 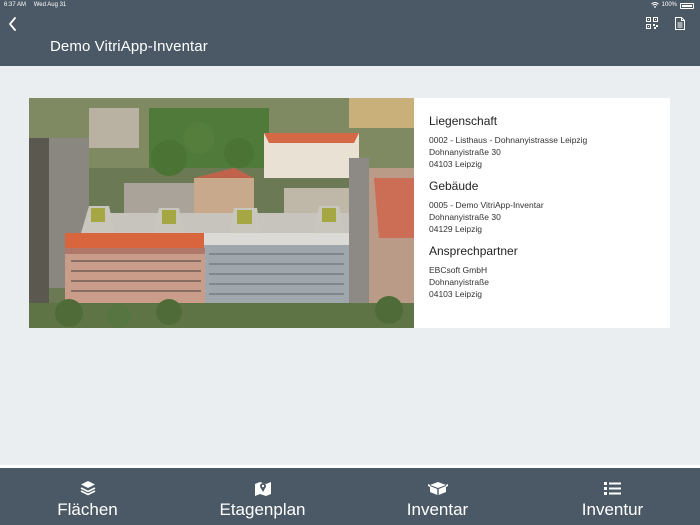 I want to click on building-heading: Gebäude, so click(x=454, y=186).